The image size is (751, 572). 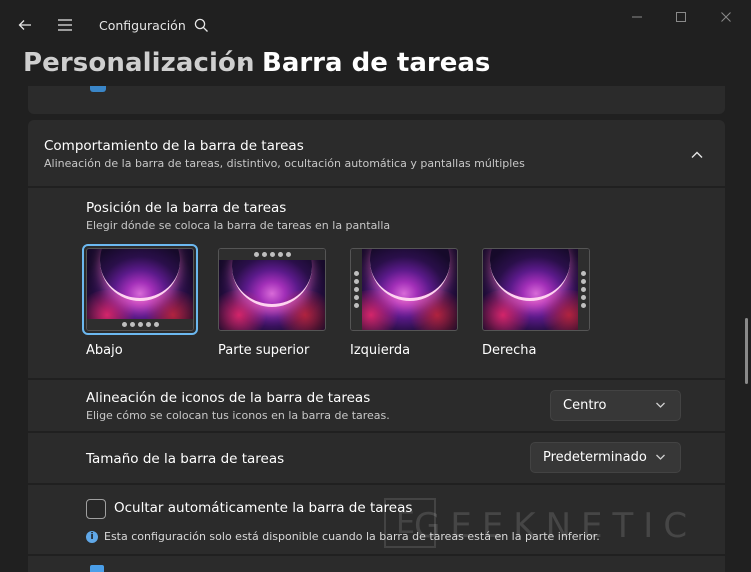 I want to click on position-option-top, so click(x=272, y=289).